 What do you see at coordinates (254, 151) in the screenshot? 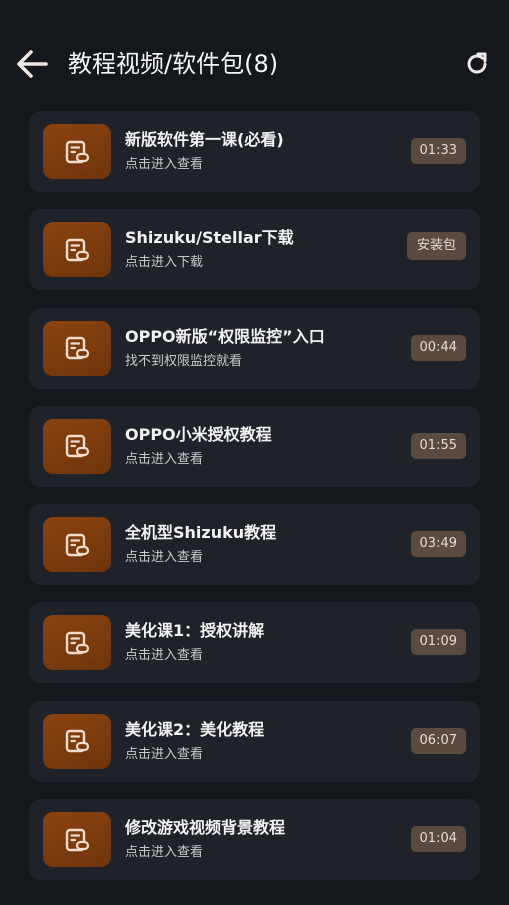
I see `list-item: 新版软件第一课(必看) 点击进入查看 01:33` at bounding box center [254, 151].